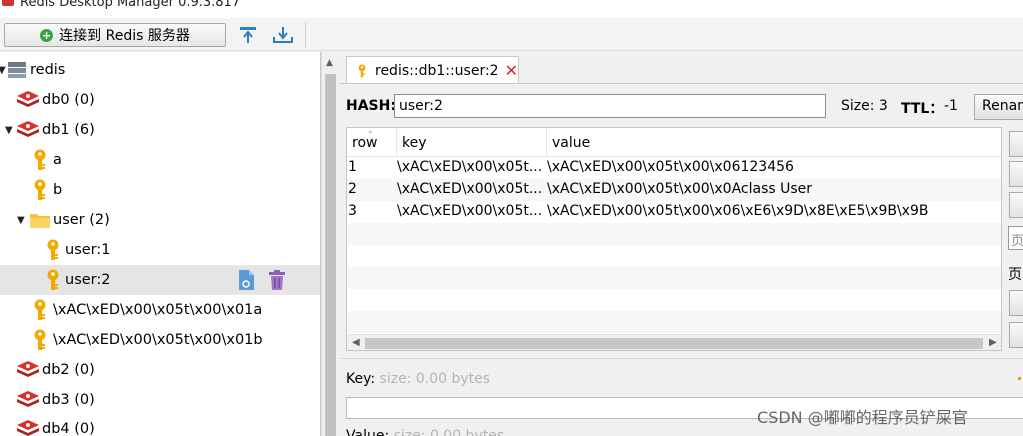 The image size is (1023, 436). Describe the element at coordinates (1015, 275) in the screenshot. I see `page-label: 页` at that location.